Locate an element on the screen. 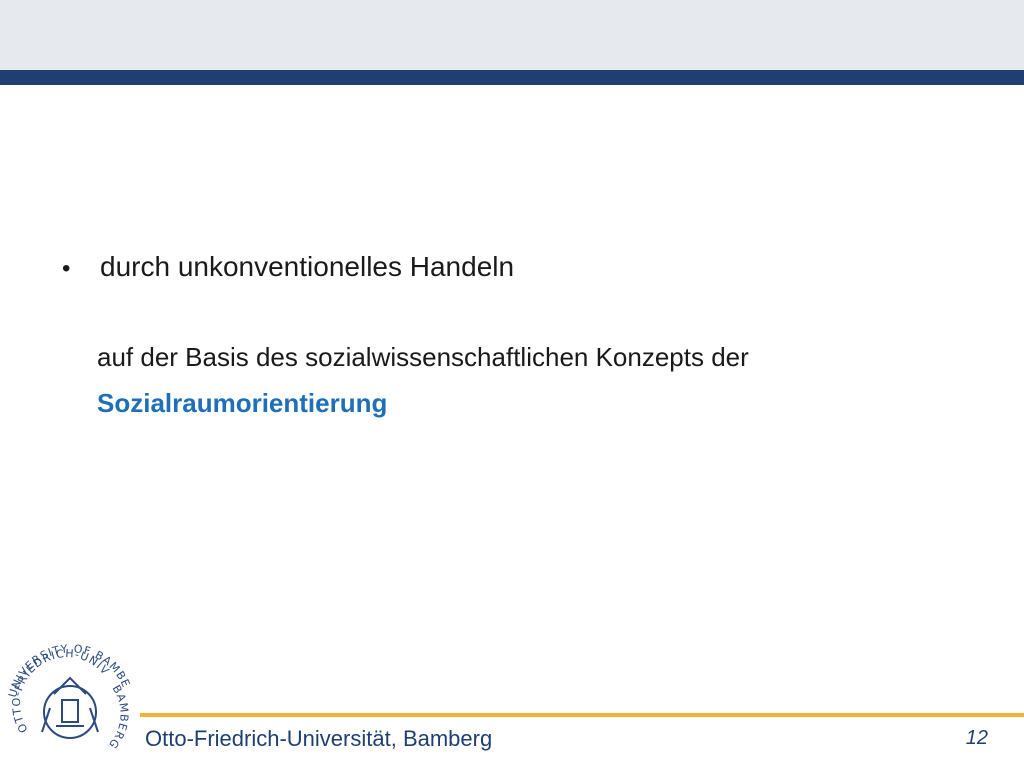 Image resolution: width=1024 pixels, height=771 pixels. bullet-item: • durch unkonventionelles Handeln is located at coordinates (288, 267).